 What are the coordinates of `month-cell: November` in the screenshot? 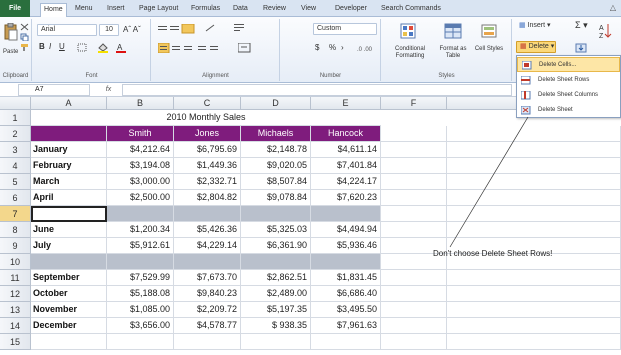 It's located at (69, 310).